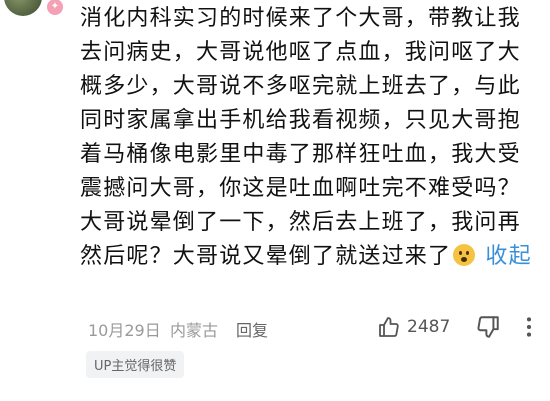 Image resolution: width=550 pixels, height=401 pixels. I want to click on like-button: 2487, so click(413, 327).